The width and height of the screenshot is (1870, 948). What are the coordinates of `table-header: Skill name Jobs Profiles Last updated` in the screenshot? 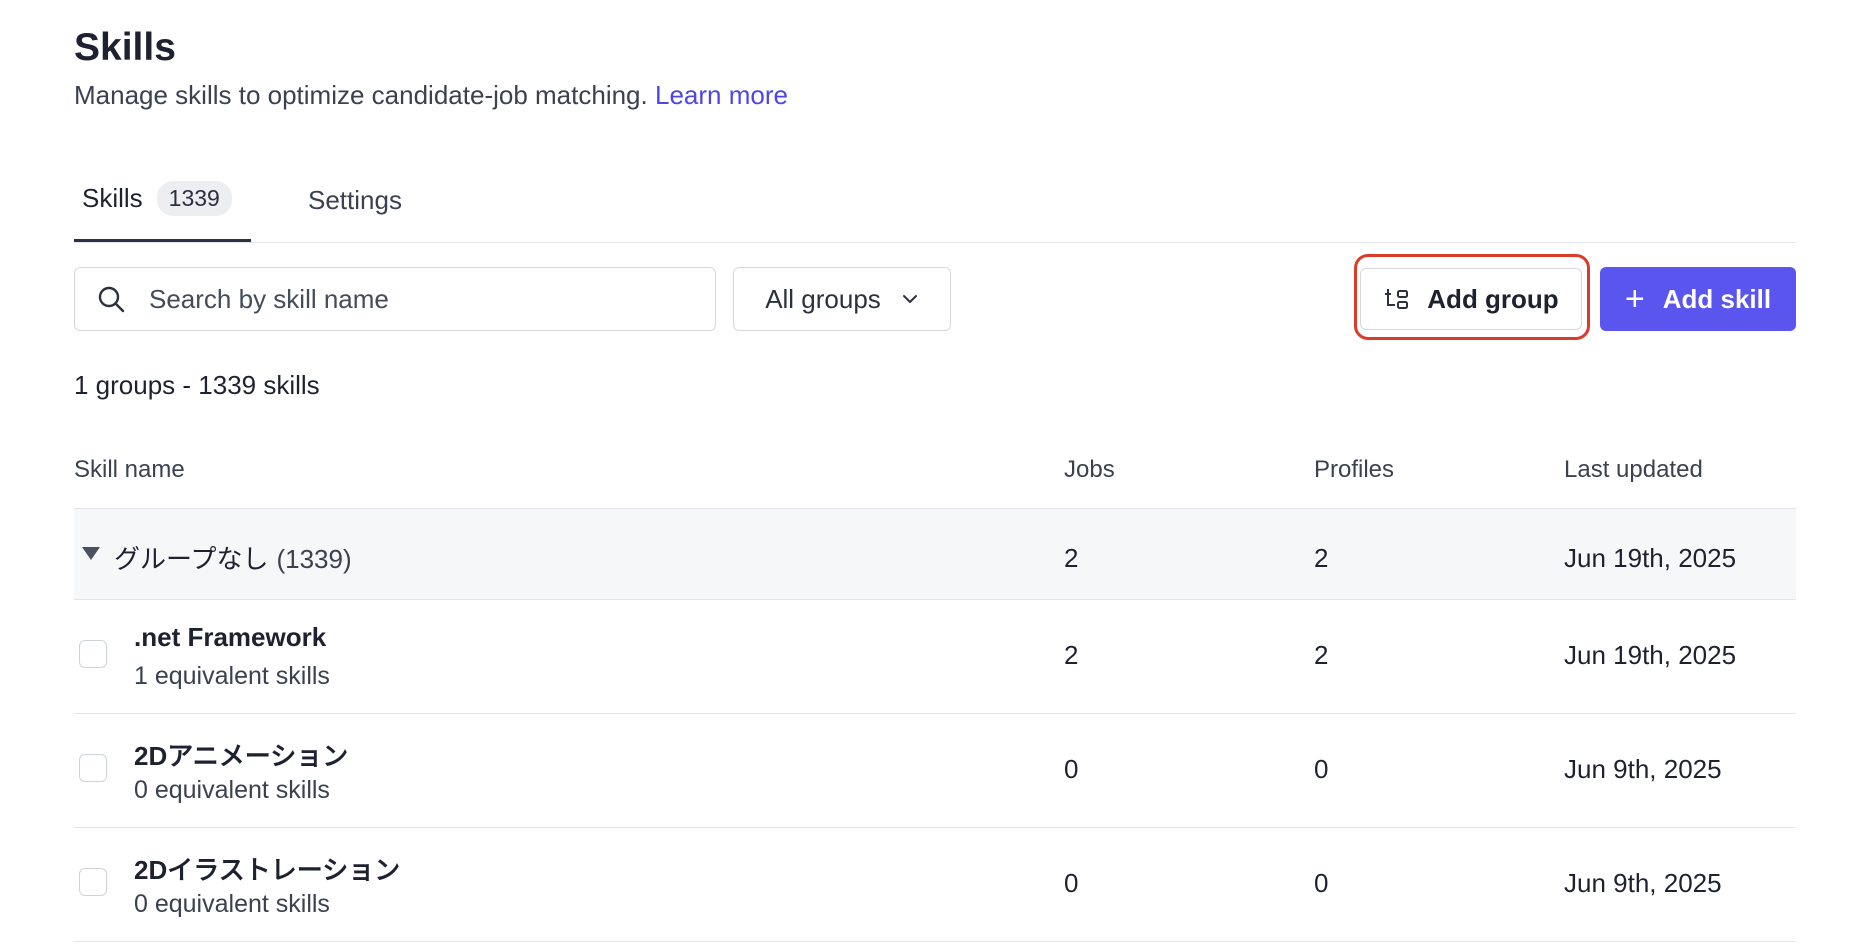 It's located at (935, 474).